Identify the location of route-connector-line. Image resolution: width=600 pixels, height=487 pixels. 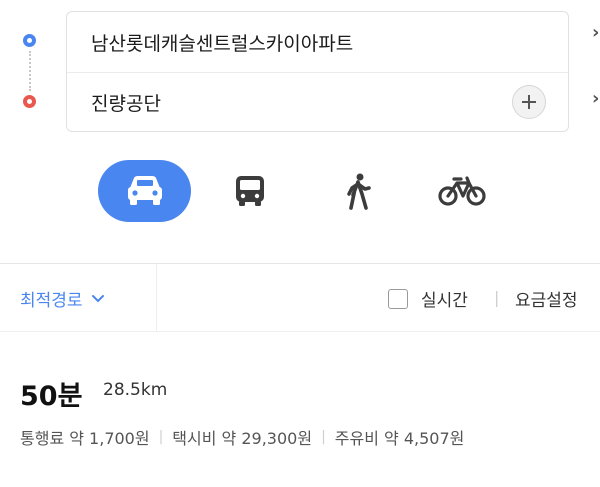
(30, 71).